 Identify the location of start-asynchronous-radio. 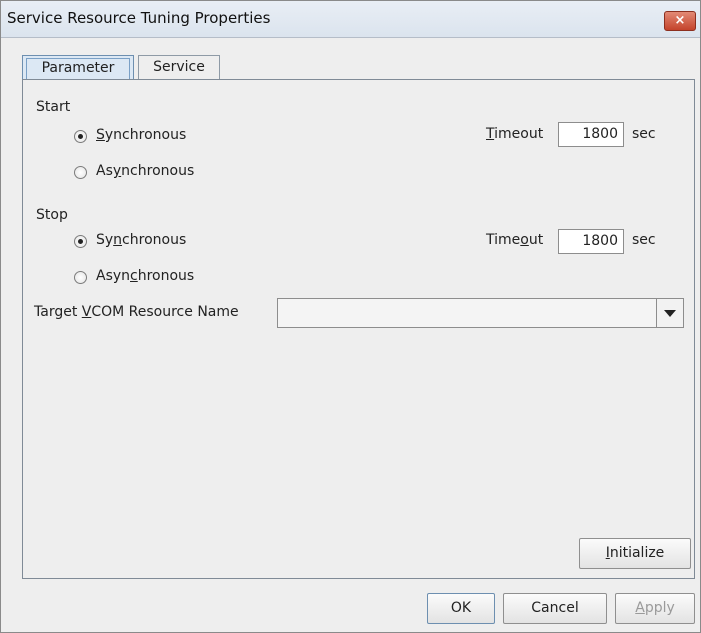
(80, 172).